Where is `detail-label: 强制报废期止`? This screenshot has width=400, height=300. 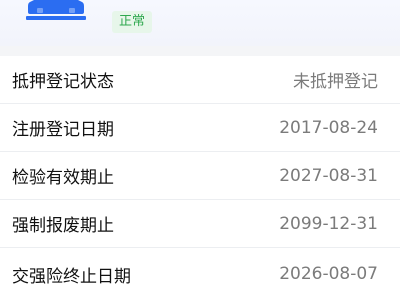
detail-label: 强制报废期止 is located at coordinates (63, 226).